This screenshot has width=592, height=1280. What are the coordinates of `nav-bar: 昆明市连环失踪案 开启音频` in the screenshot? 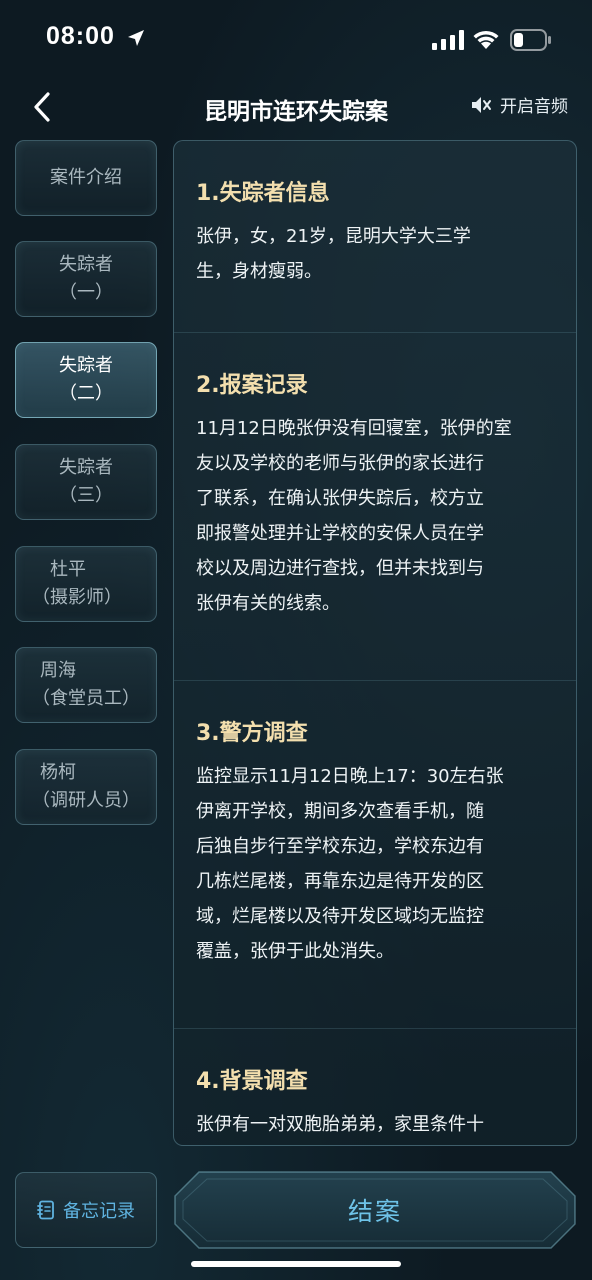 It's located at (296, 107).